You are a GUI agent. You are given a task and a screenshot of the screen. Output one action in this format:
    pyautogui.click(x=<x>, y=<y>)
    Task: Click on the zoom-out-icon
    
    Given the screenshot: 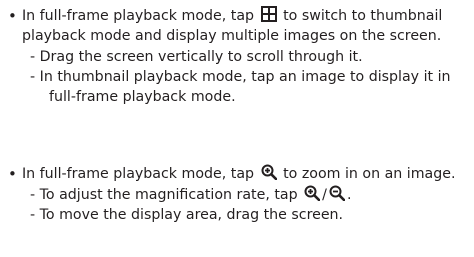 What is the action you would take?
    pyautogui.click(x=337, y=193)
    